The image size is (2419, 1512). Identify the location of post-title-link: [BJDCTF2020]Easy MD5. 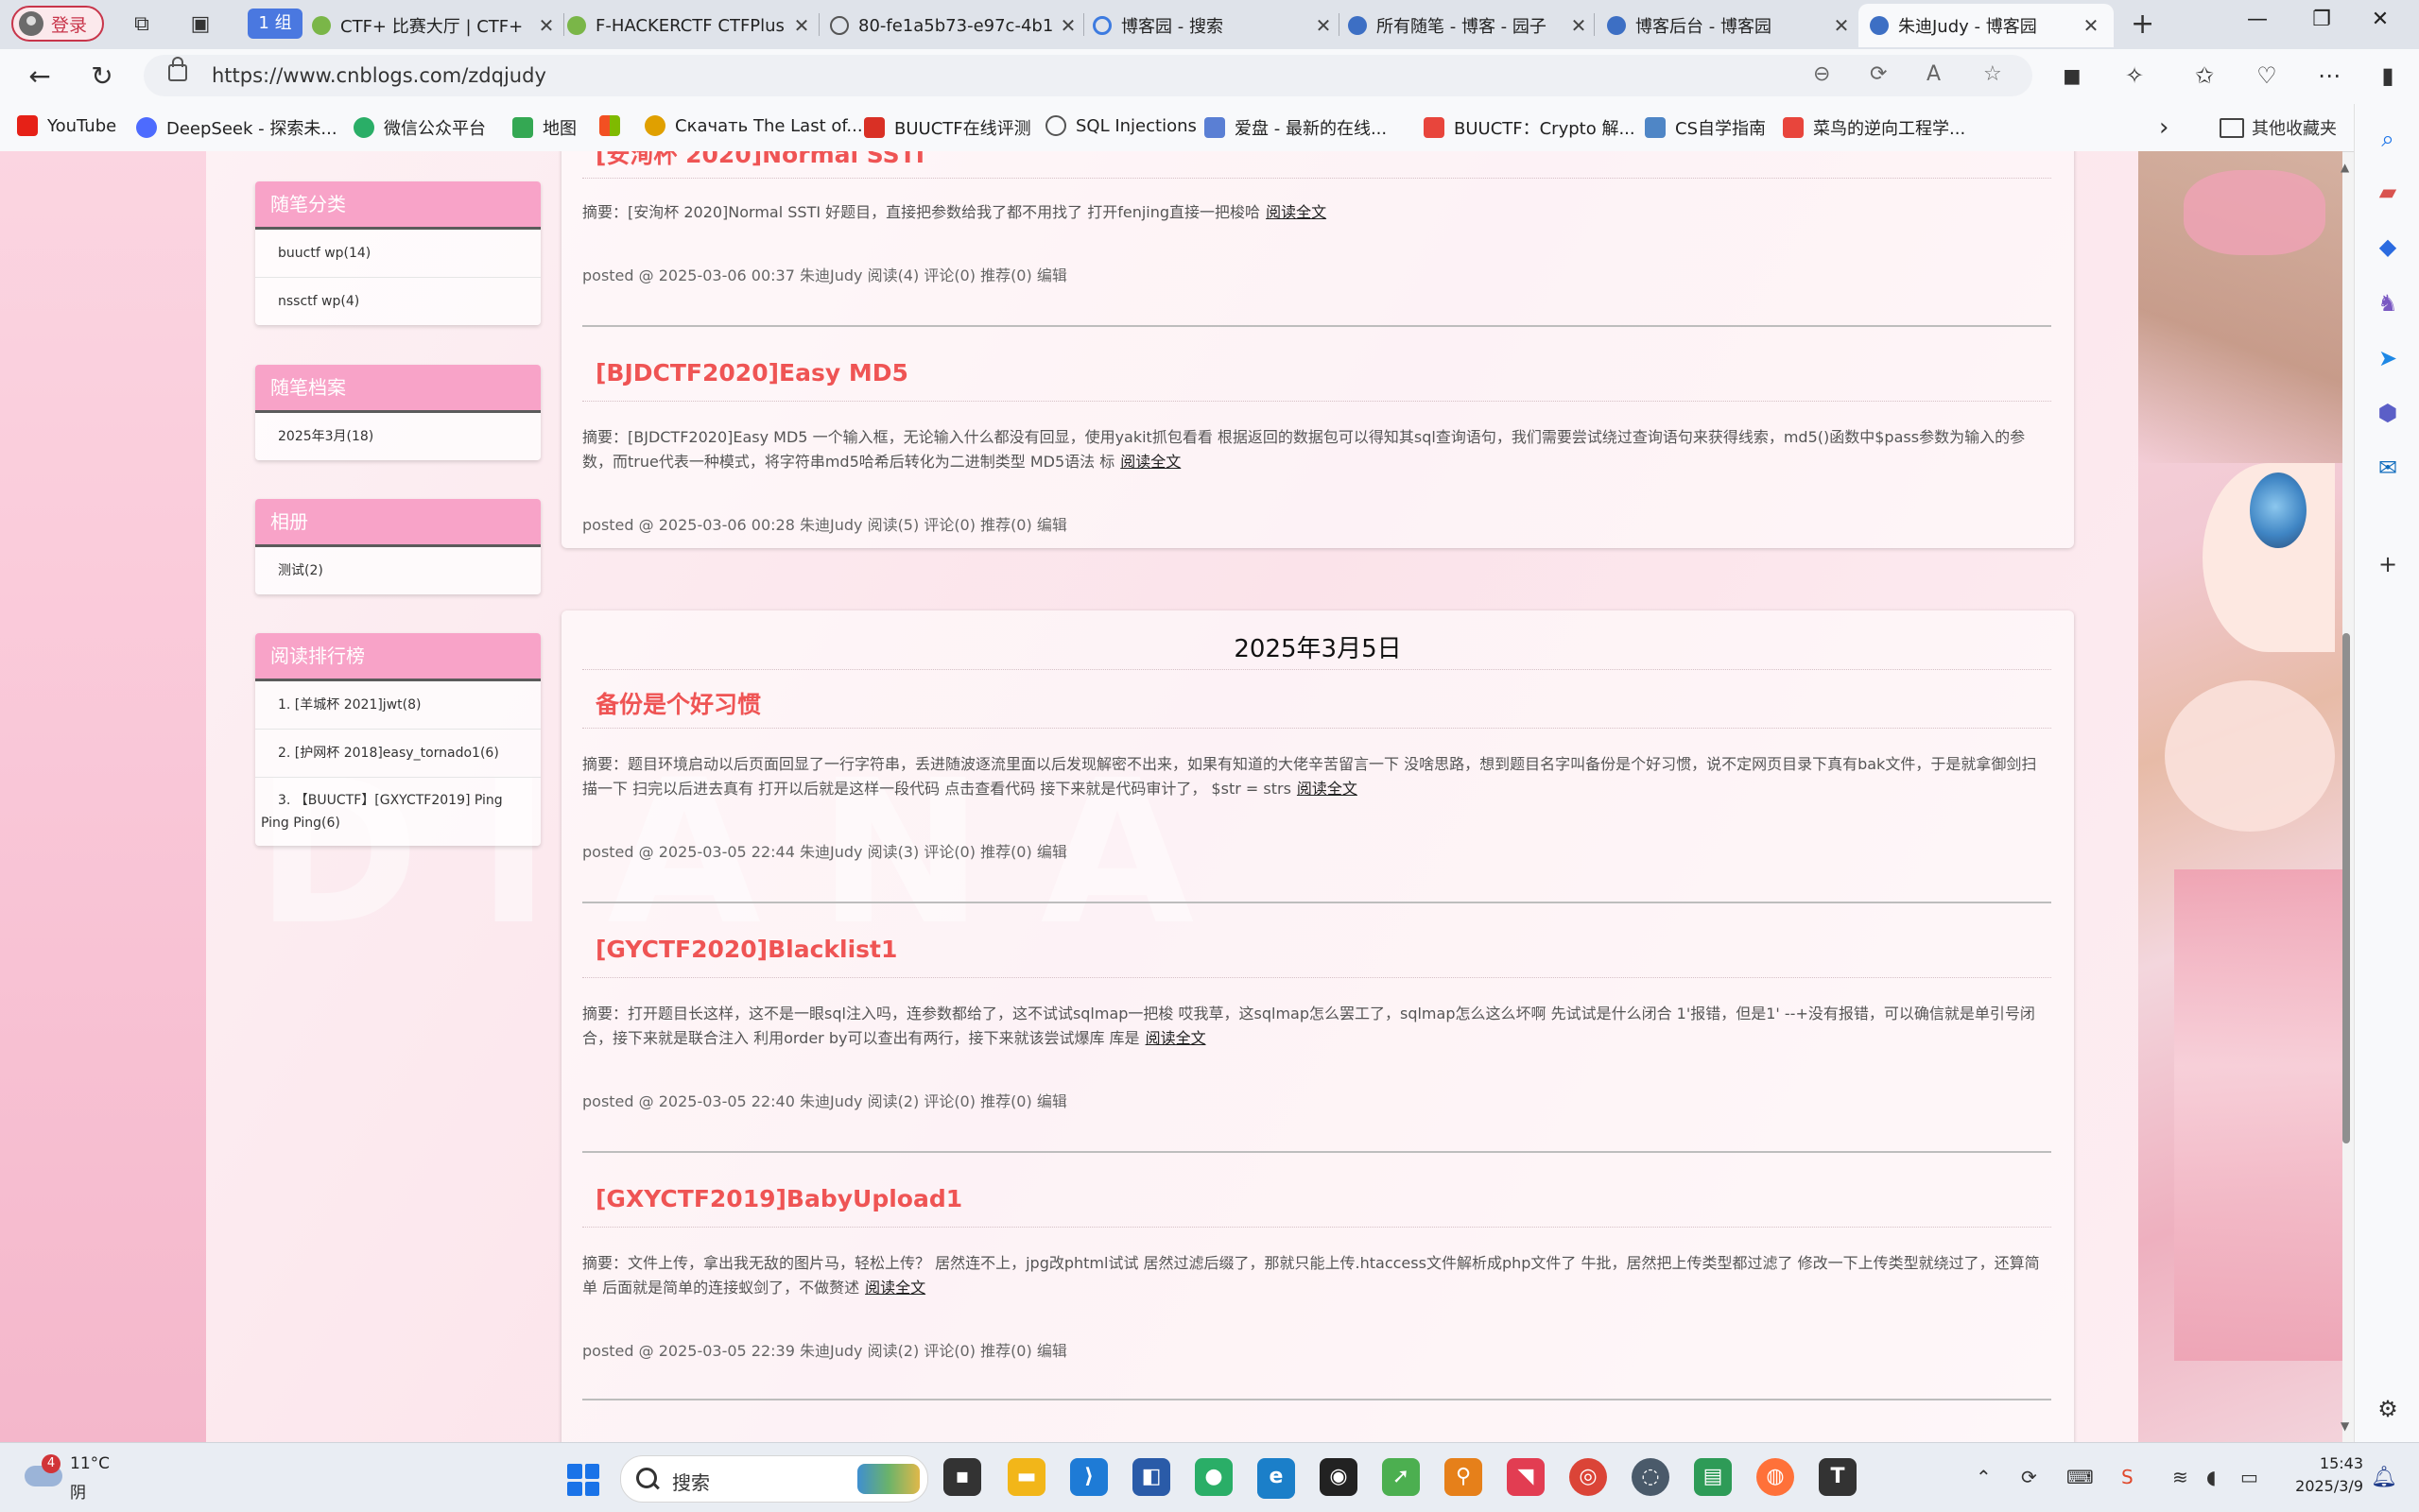
(752, 373).